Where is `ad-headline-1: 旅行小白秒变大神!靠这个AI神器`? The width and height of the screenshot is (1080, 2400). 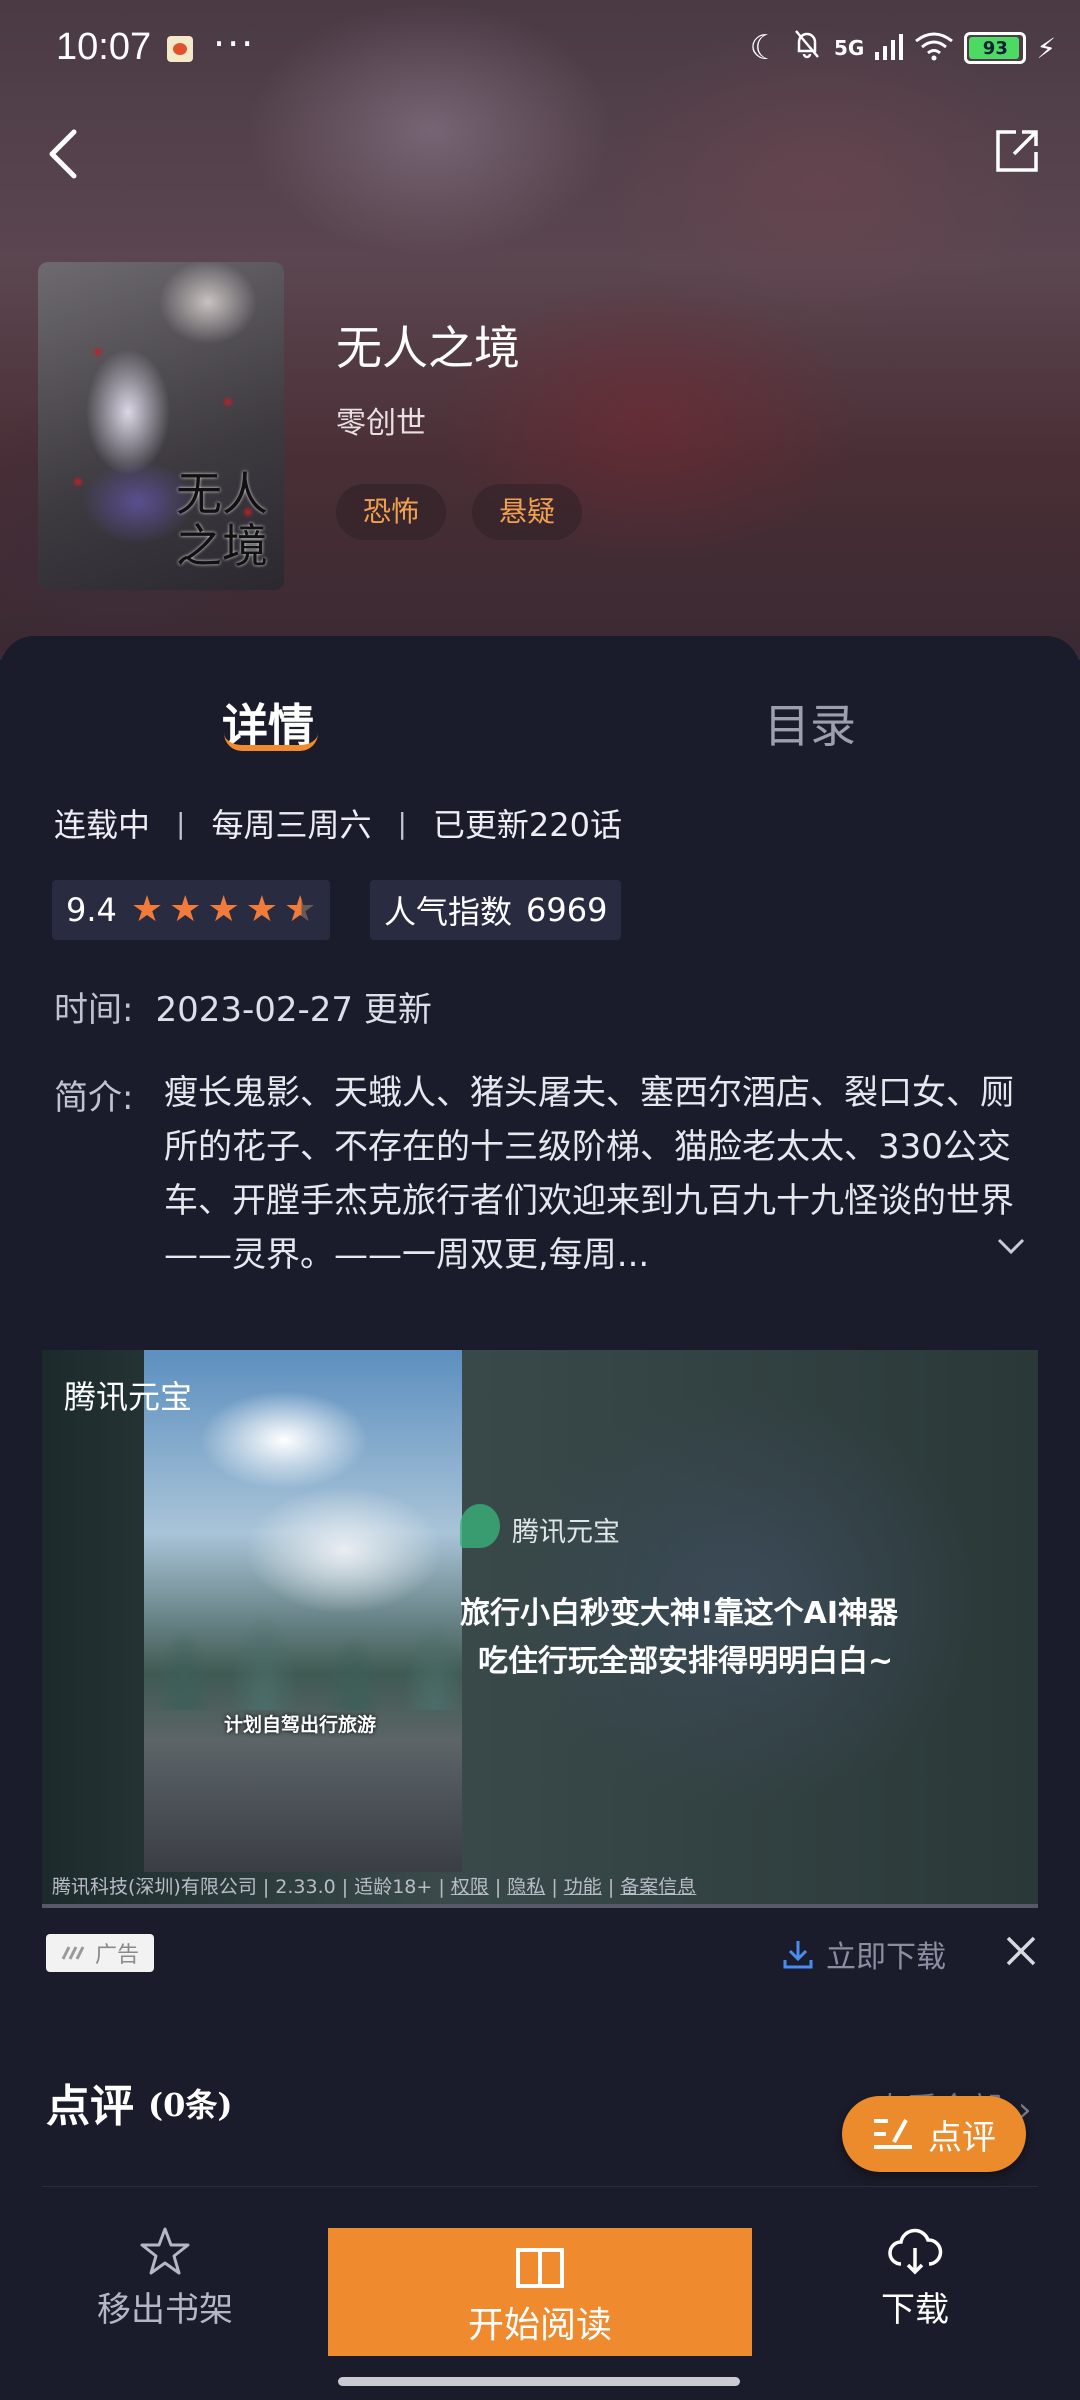 ad-headline-1: 旅行小白秒变大神!靠这个AI神器 is located at coordinates (679, 1613).